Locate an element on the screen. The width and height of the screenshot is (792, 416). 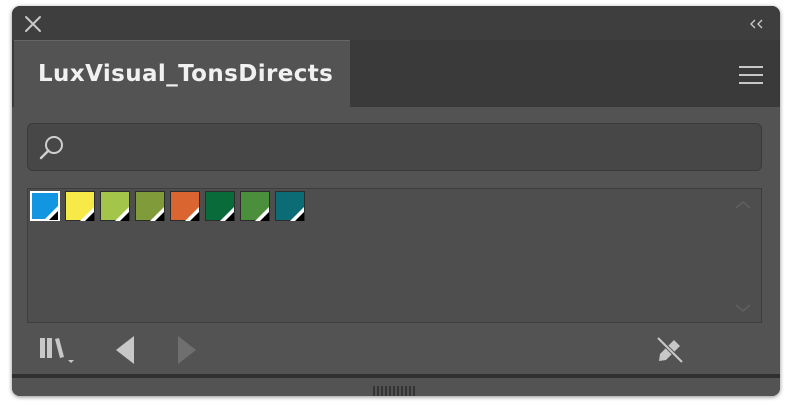
resize-grip-icon is located at coordinates (395, 388).